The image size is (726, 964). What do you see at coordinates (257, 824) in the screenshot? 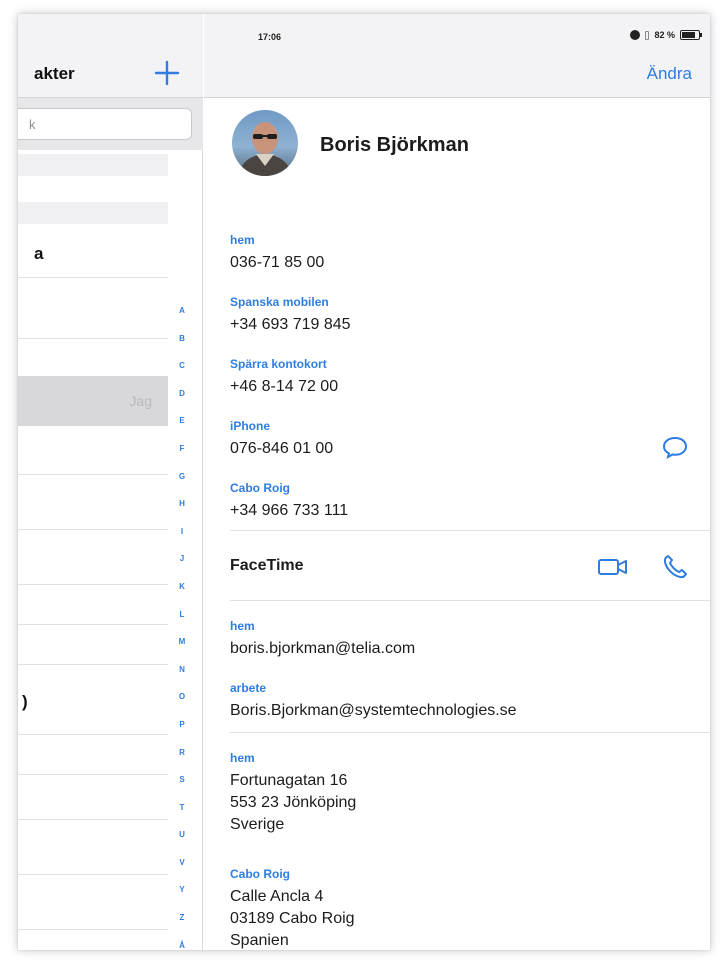
I see `address-line: Sverige` at bounding box center [257, 824].